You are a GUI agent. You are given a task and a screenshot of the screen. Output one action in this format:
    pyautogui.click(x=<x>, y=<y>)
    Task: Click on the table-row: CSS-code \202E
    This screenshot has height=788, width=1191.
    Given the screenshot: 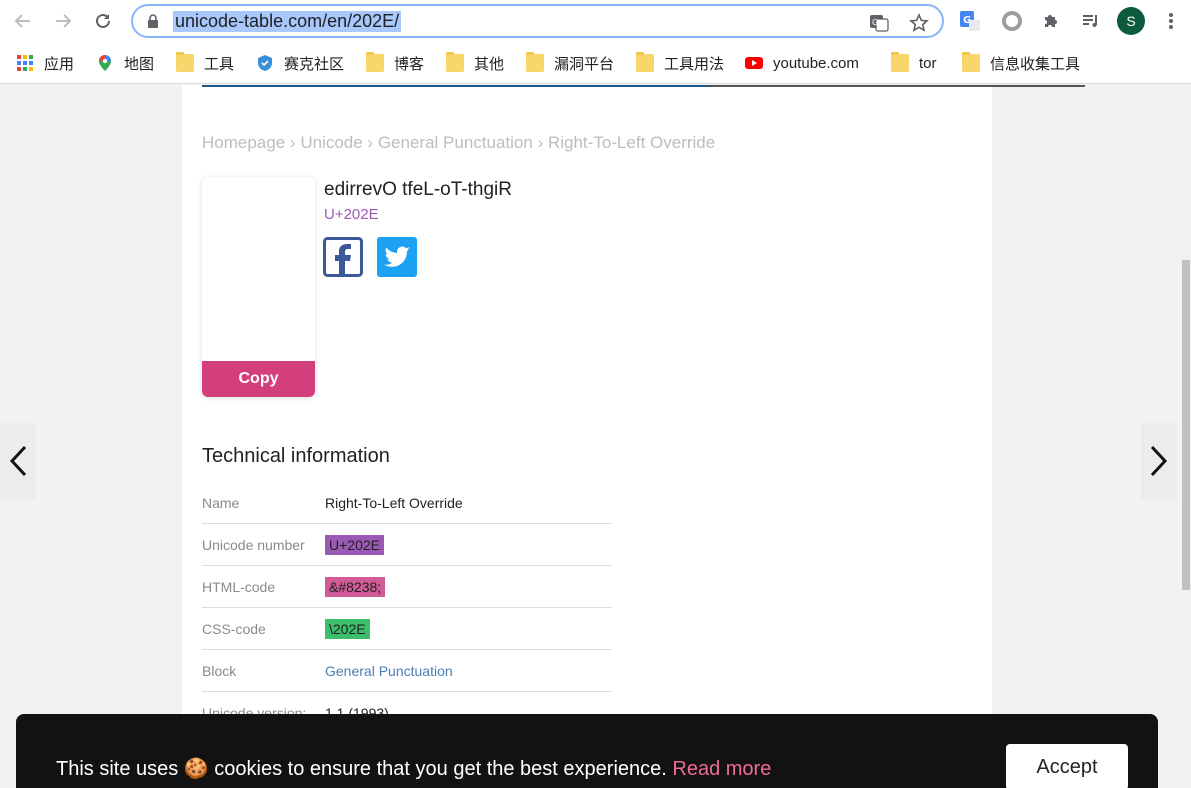 What is the action you would take?
    pyautogui.click(x=407, y=629)
    